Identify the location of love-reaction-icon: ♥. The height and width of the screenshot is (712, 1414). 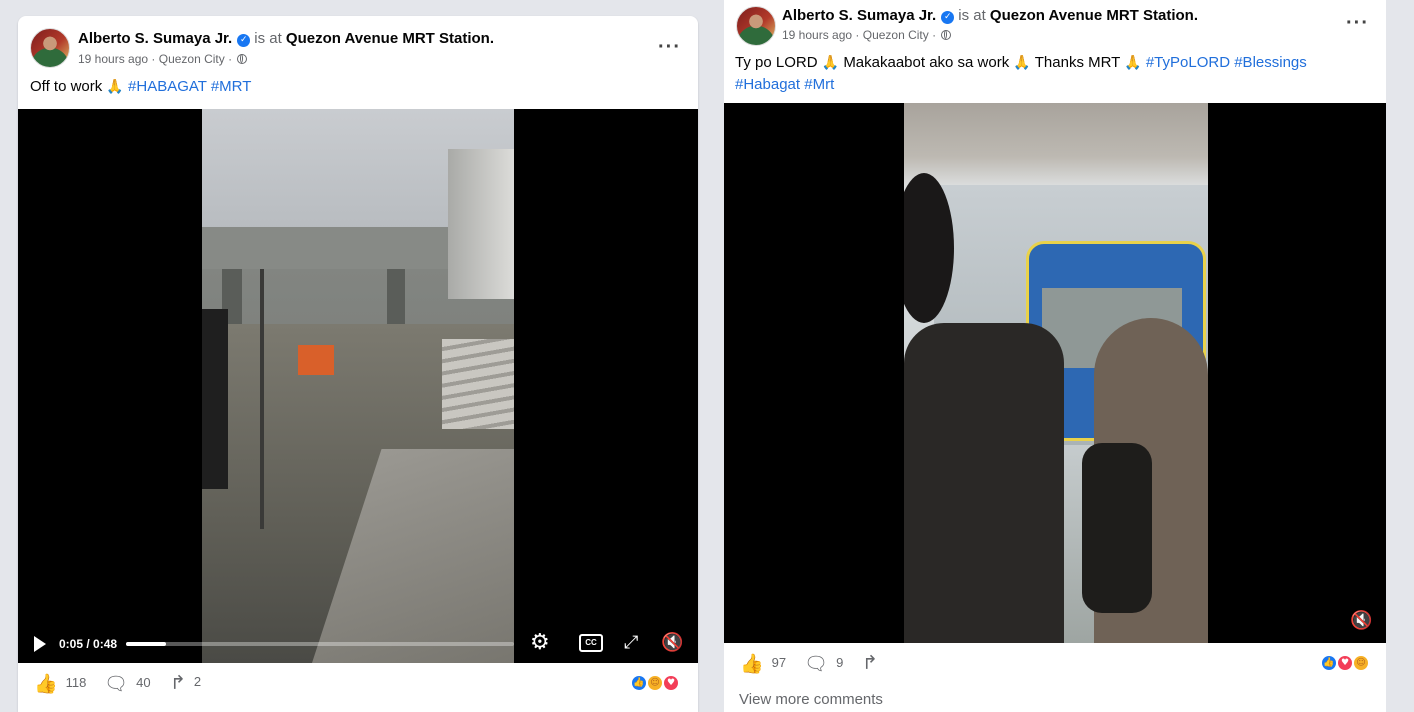
(671, 683).